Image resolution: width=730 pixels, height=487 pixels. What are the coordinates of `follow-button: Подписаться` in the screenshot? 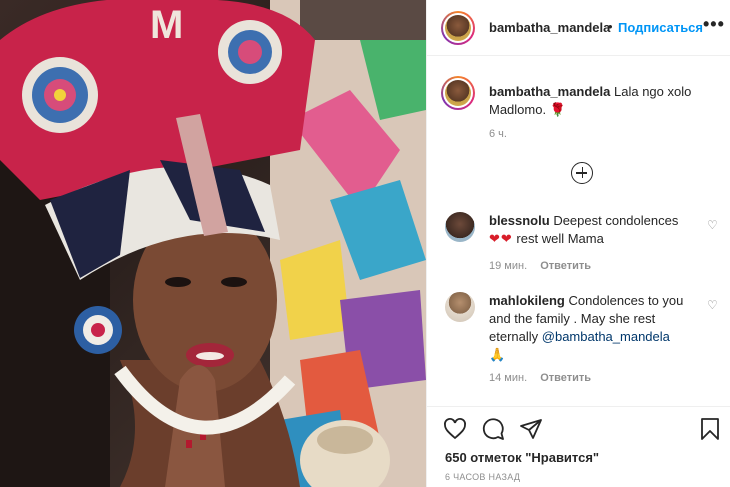 It's located at (660, 27).